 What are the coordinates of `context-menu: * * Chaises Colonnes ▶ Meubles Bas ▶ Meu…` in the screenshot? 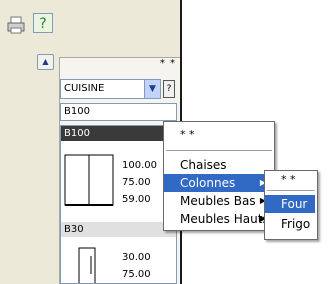 It's located at (219, 176).